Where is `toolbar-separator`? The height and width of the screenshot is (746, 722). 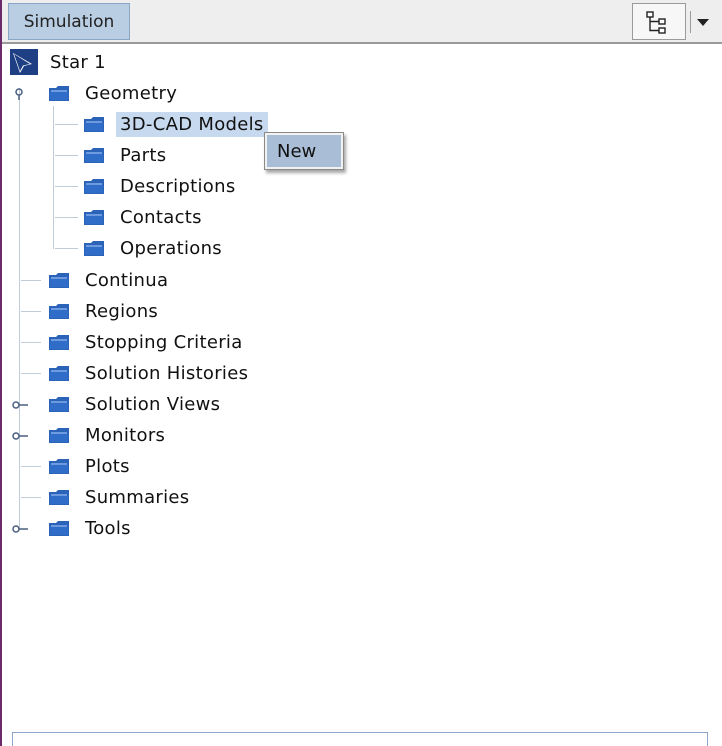
toolbar-separator is located at coordinates (690, 22).